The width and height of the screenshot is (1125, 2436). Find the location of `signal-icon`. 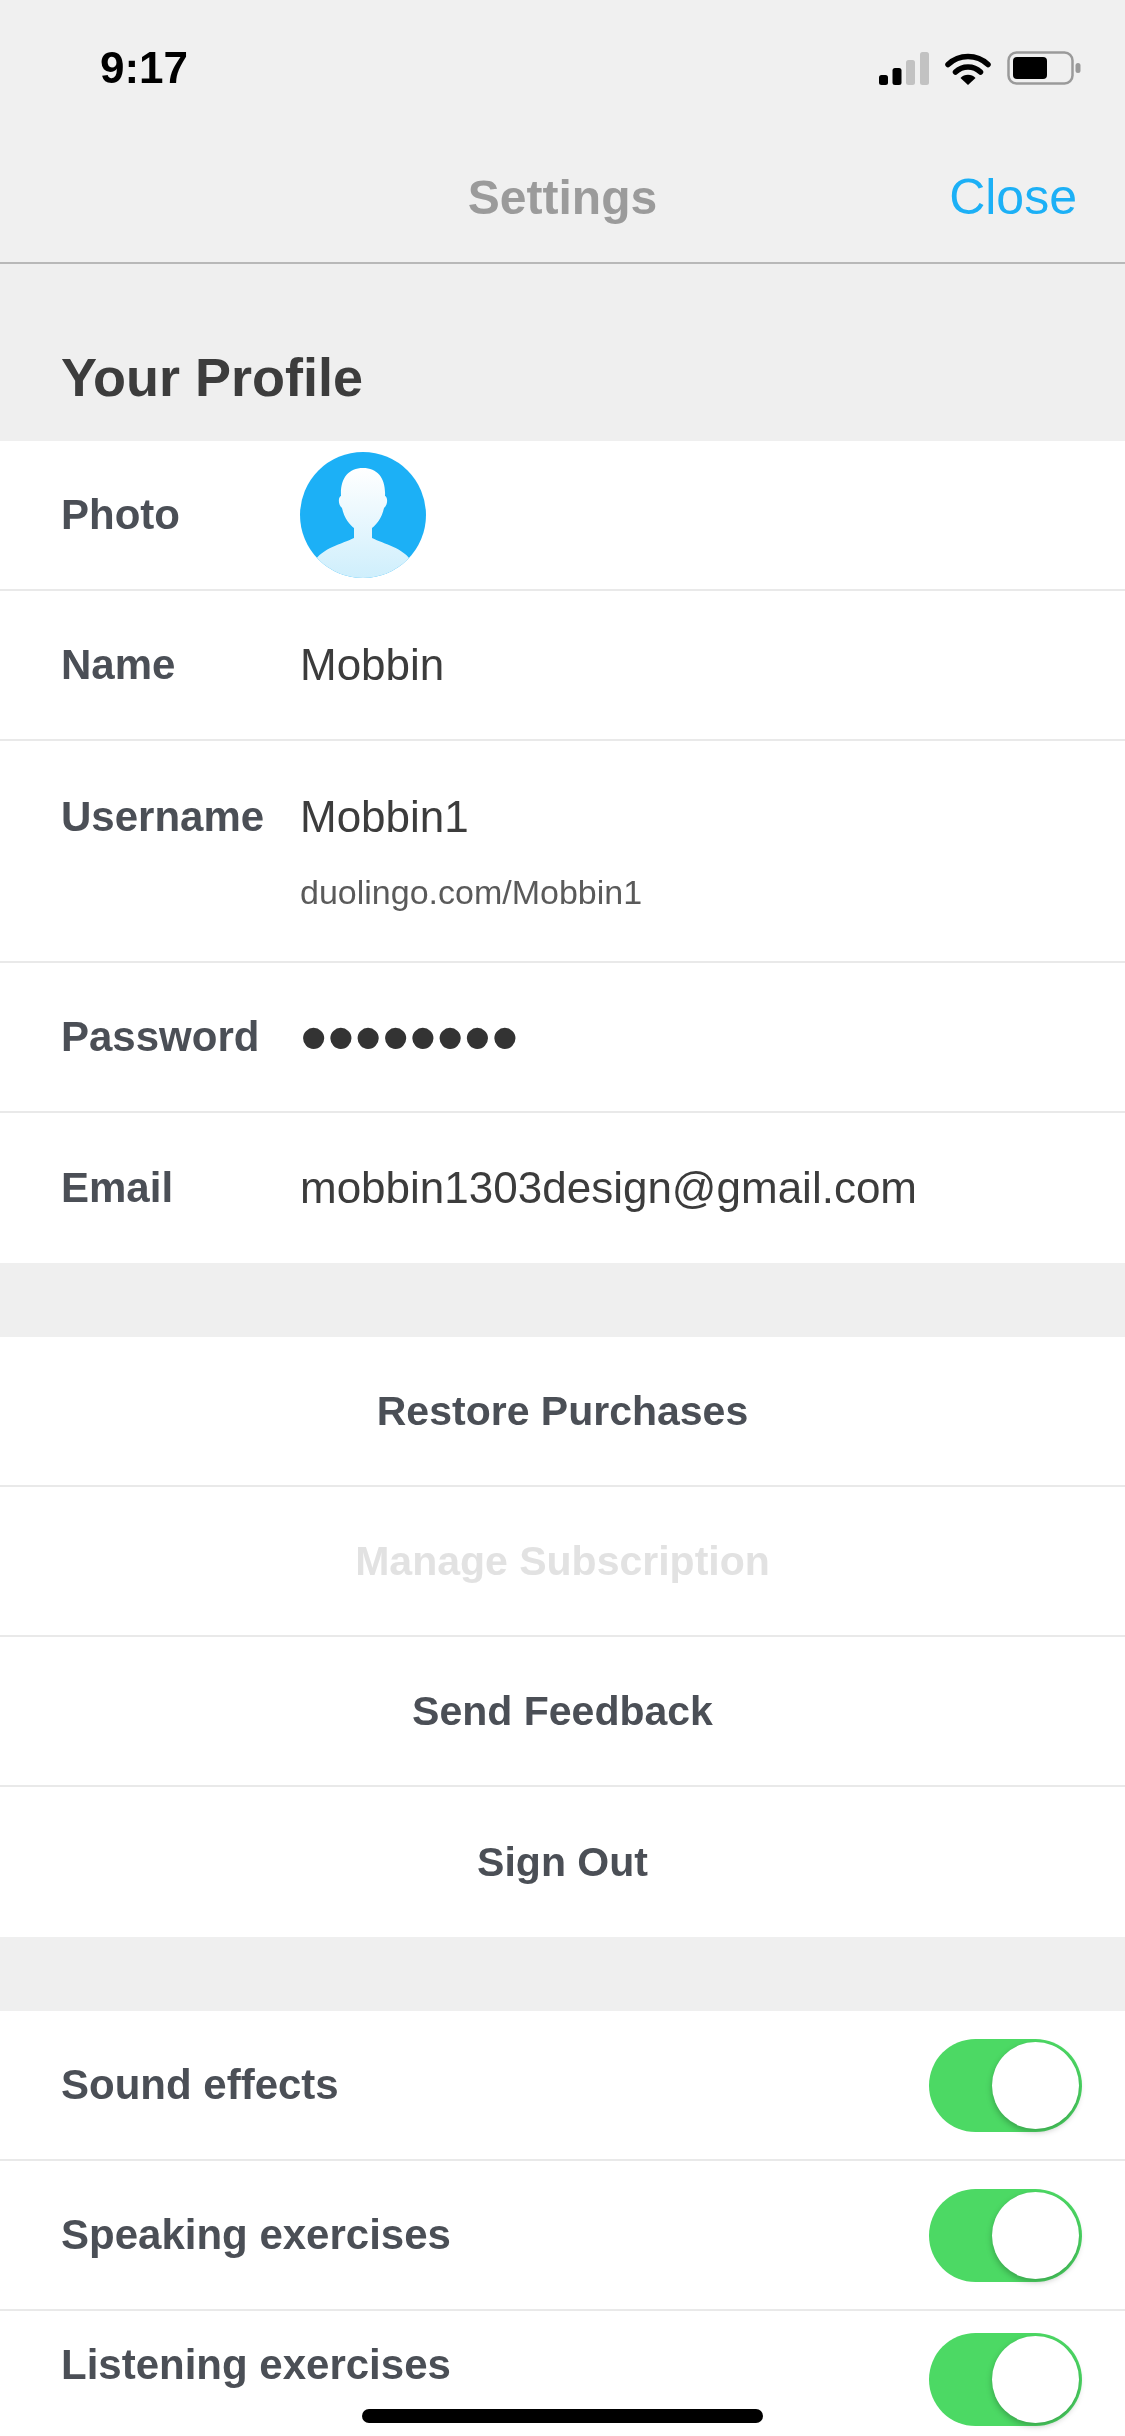

signal-icon is located at coordinates (904, 68).